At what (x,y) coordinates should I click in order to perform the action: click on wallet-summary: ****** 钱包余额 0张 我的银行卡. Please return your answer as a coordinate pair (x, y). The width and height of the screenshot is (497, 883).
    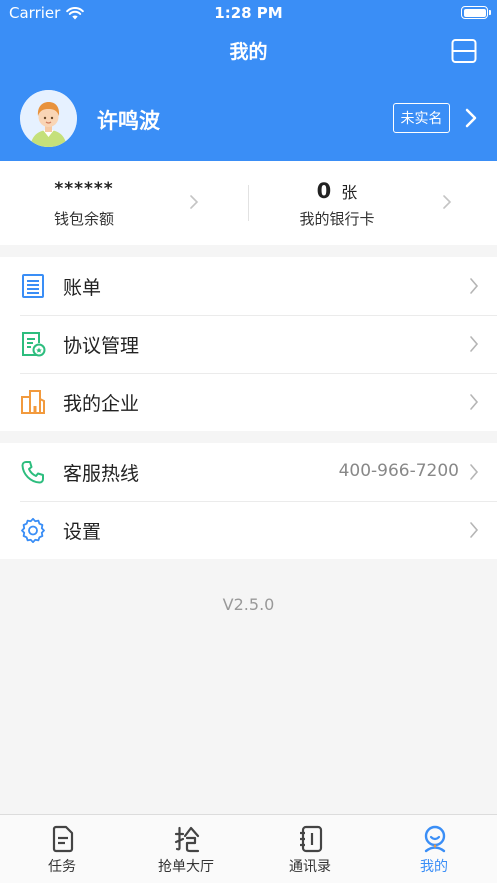
    Looking at the image, I should click on (248, 203).